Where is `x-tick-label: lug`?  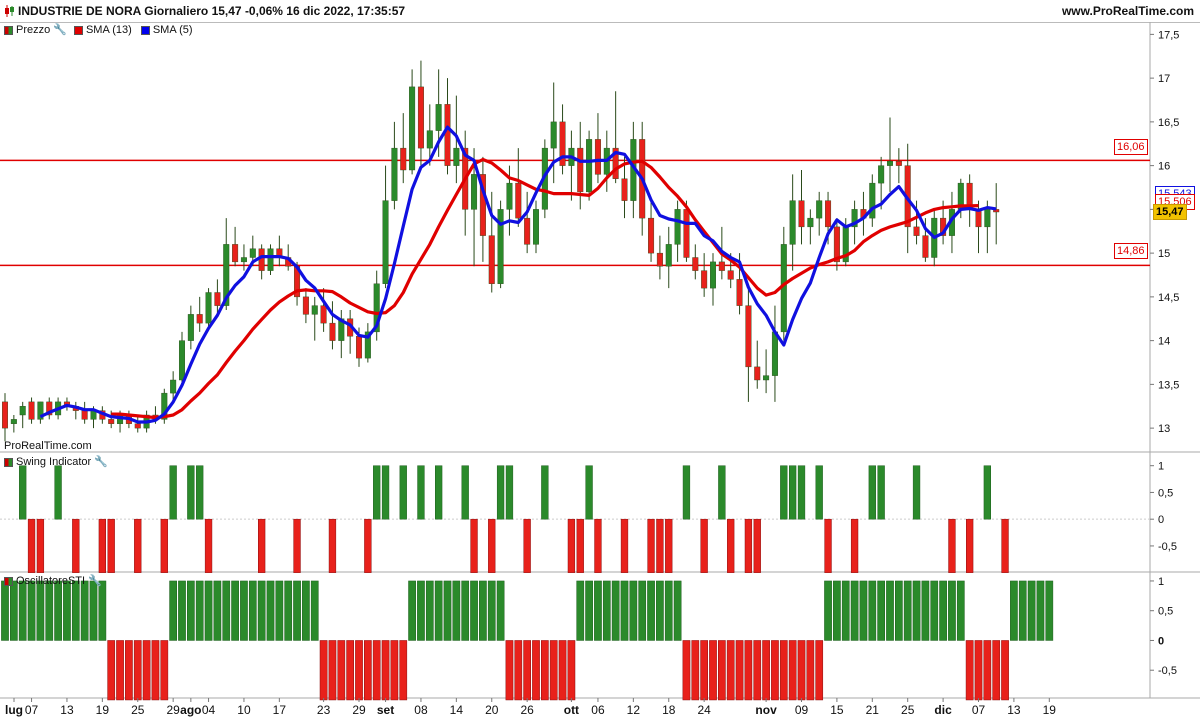
x-tick-label: lug is located at coordinates (14, 710).